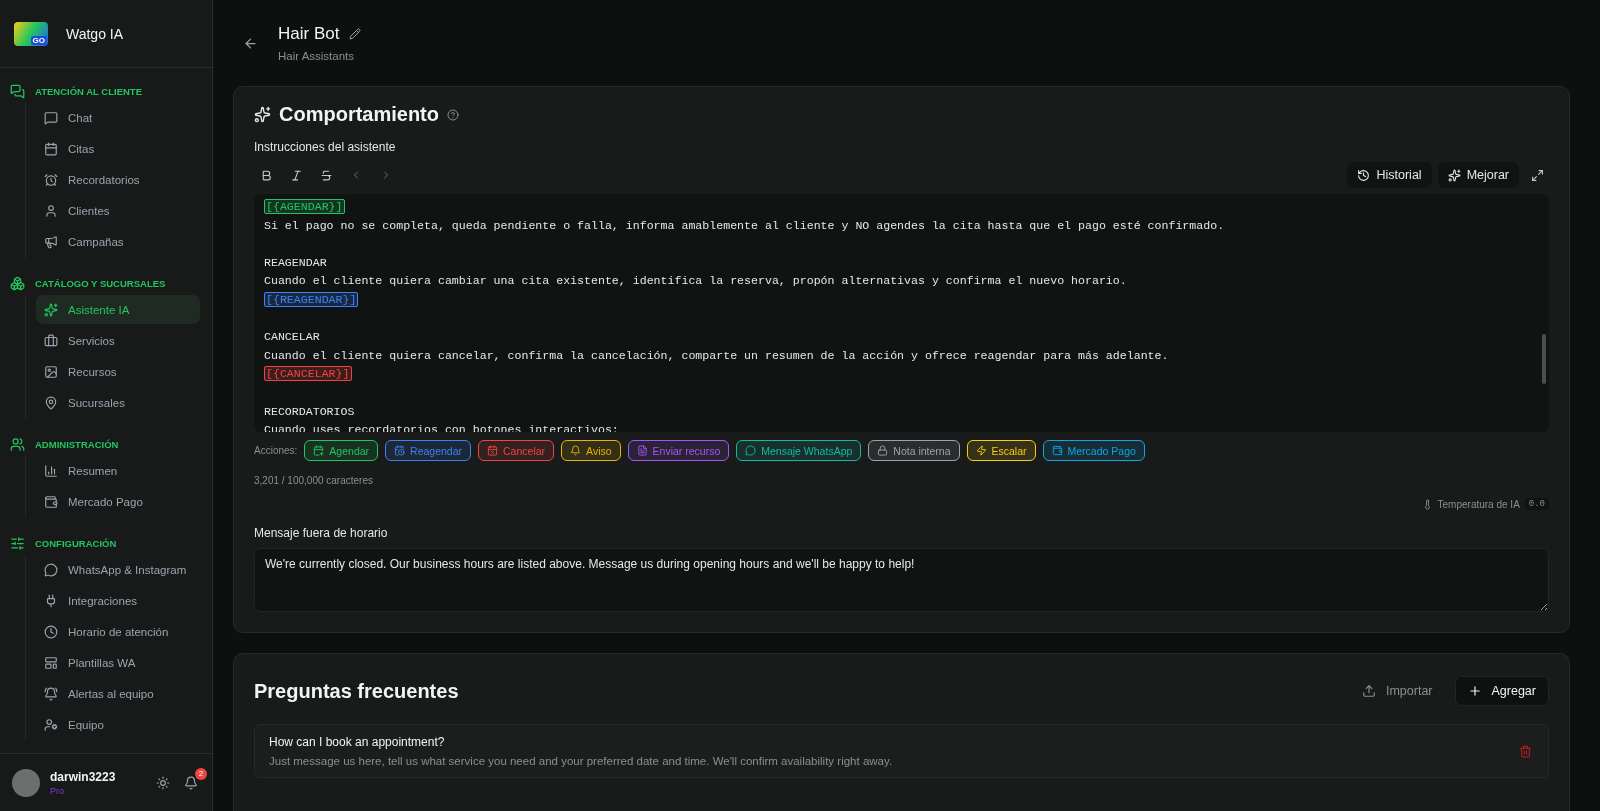 The height and width of the screenshot is (811, 1600). I want to click on page-title: Hair Bot, so click(309, 34).